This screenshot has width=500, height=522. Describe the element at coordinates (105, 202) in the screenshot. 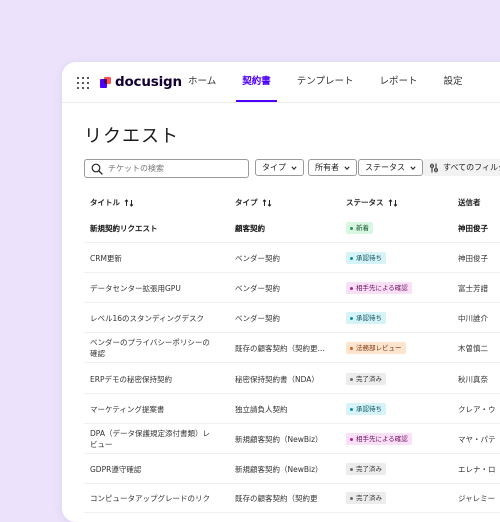

I see `column-header-title-label: タイトル` at that location.